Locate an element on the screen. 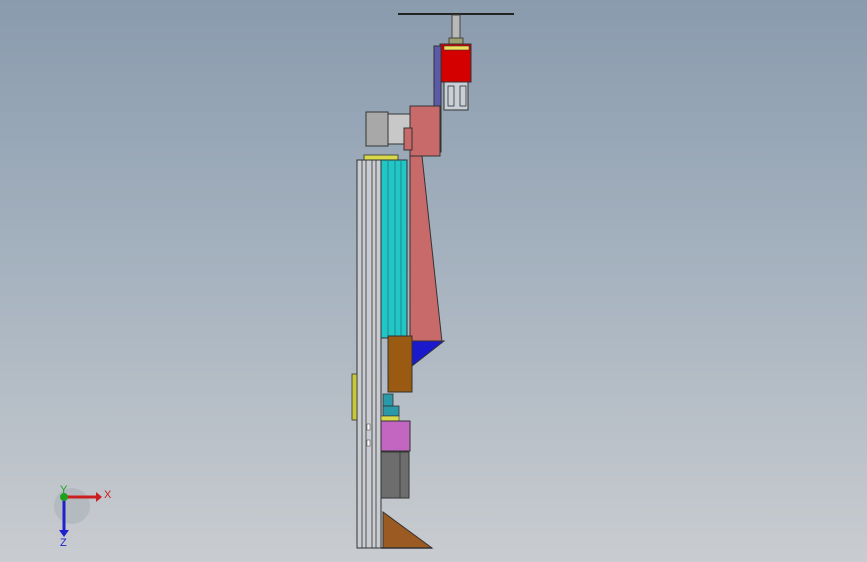  y-axis-label: Y is located at coordinates (64, 490).